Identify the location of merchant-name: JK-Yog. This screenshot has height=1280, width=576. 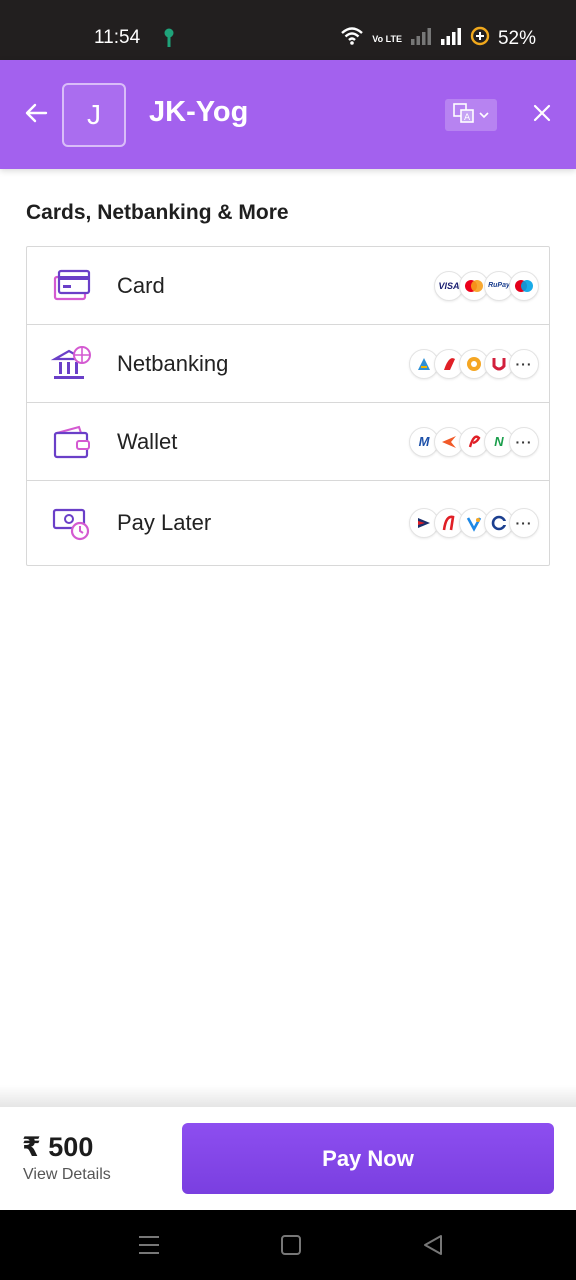
(199, 112).